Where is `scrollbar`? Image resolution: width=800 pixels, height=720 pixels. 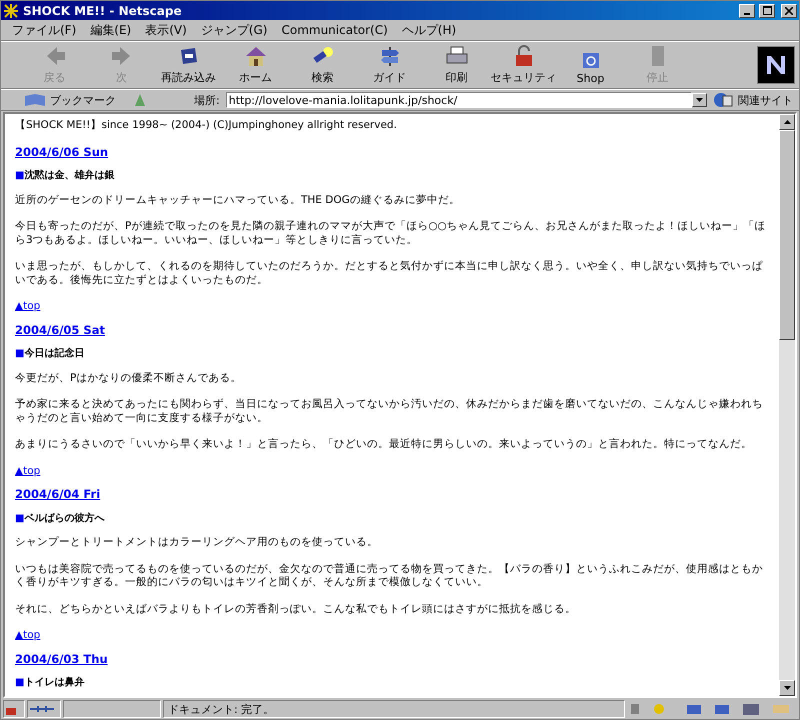
scrollbar is located at coordinates (787, 405).